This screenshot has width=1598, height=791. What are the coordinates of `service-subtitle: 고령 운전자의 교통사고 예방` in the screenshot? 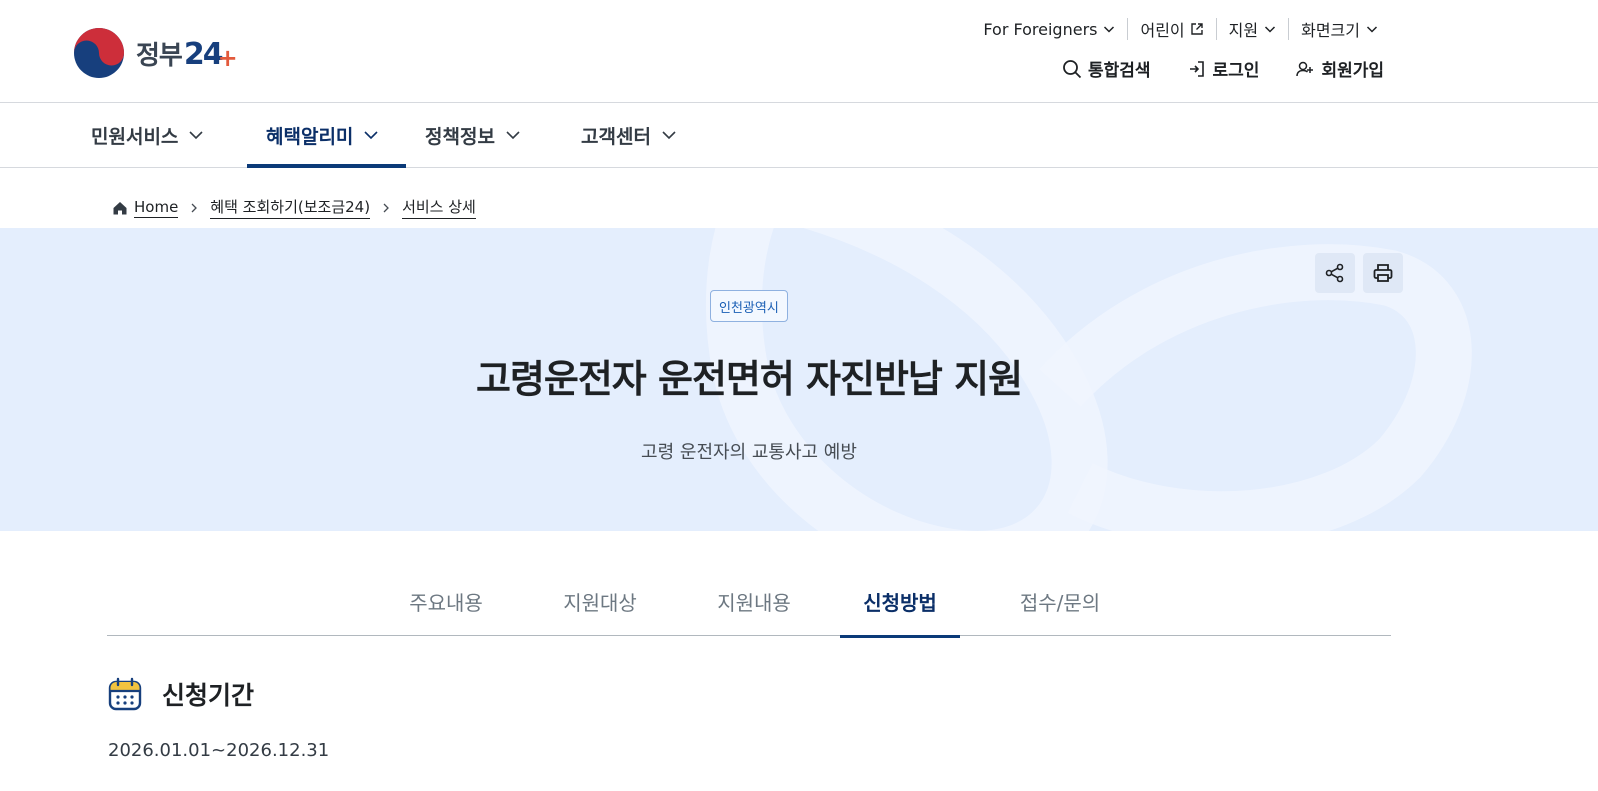 It's located at (749, 452).